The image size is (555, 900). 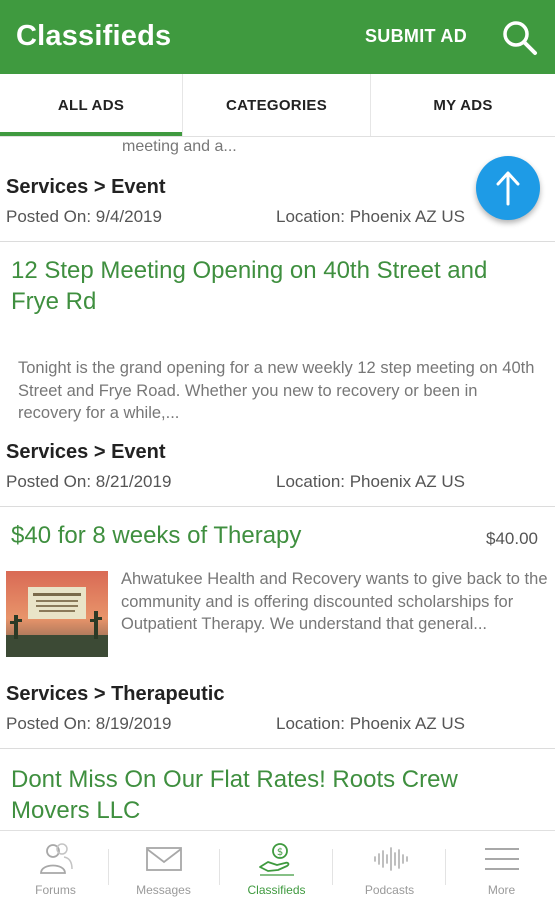 I want to click on listing-posted-date: Posted On: 8/21/2019, so click(x=89, y=481).